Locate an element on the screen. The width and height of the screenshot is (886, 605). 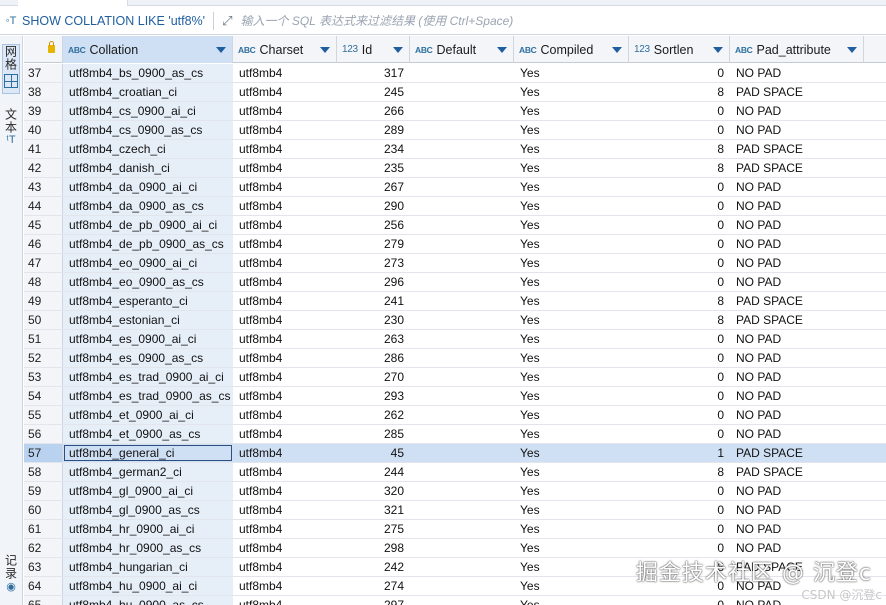
cell-id: 320 is located at coordinates (373, 491).